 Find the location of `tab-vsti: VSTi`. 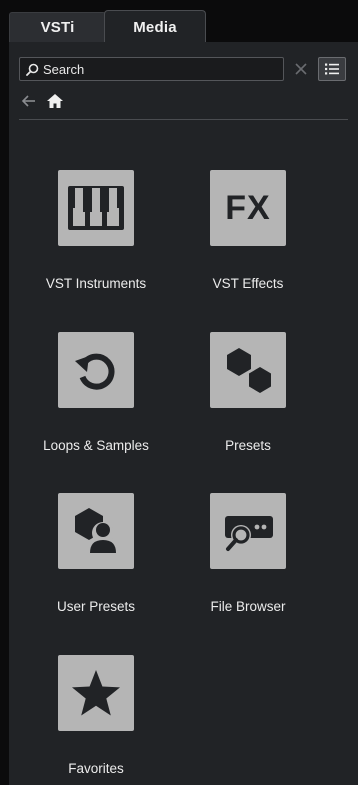

tab-vsti: VSTi is located at coordinates (57, 27).